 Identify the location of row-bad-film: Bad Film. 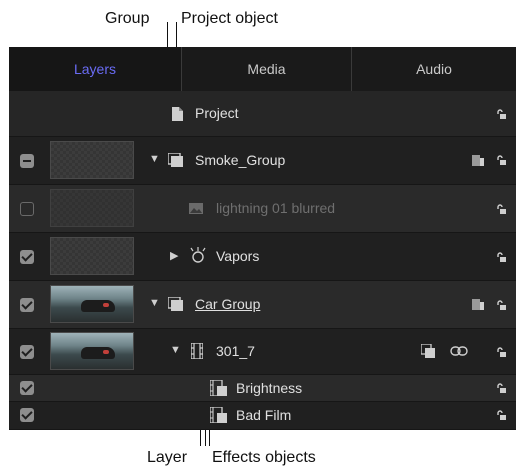
(262, 416).